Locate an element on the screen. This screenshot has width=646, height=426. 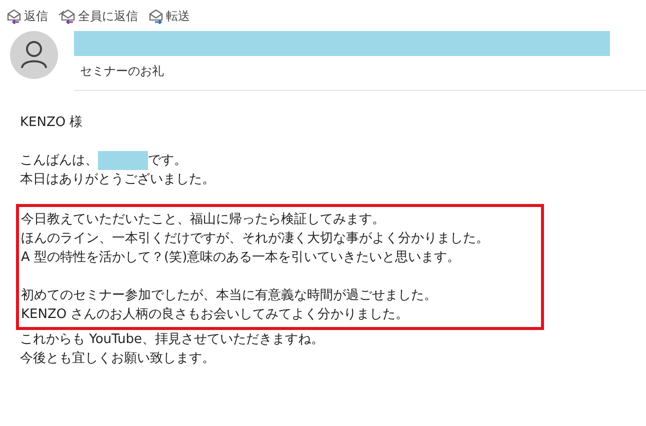
reply-all-button: 全員に返信 is located at coordinates (98, 16).